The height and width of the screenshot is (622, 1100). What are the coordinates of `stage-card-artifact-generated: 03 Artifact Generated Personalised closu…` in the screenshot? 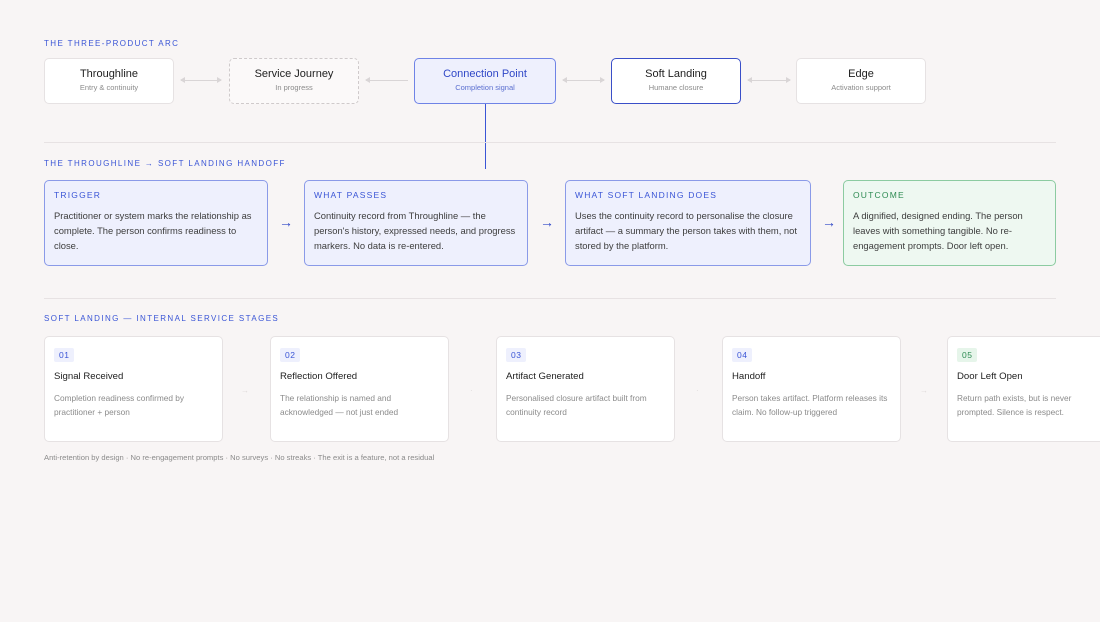 It's located at (585, 389).